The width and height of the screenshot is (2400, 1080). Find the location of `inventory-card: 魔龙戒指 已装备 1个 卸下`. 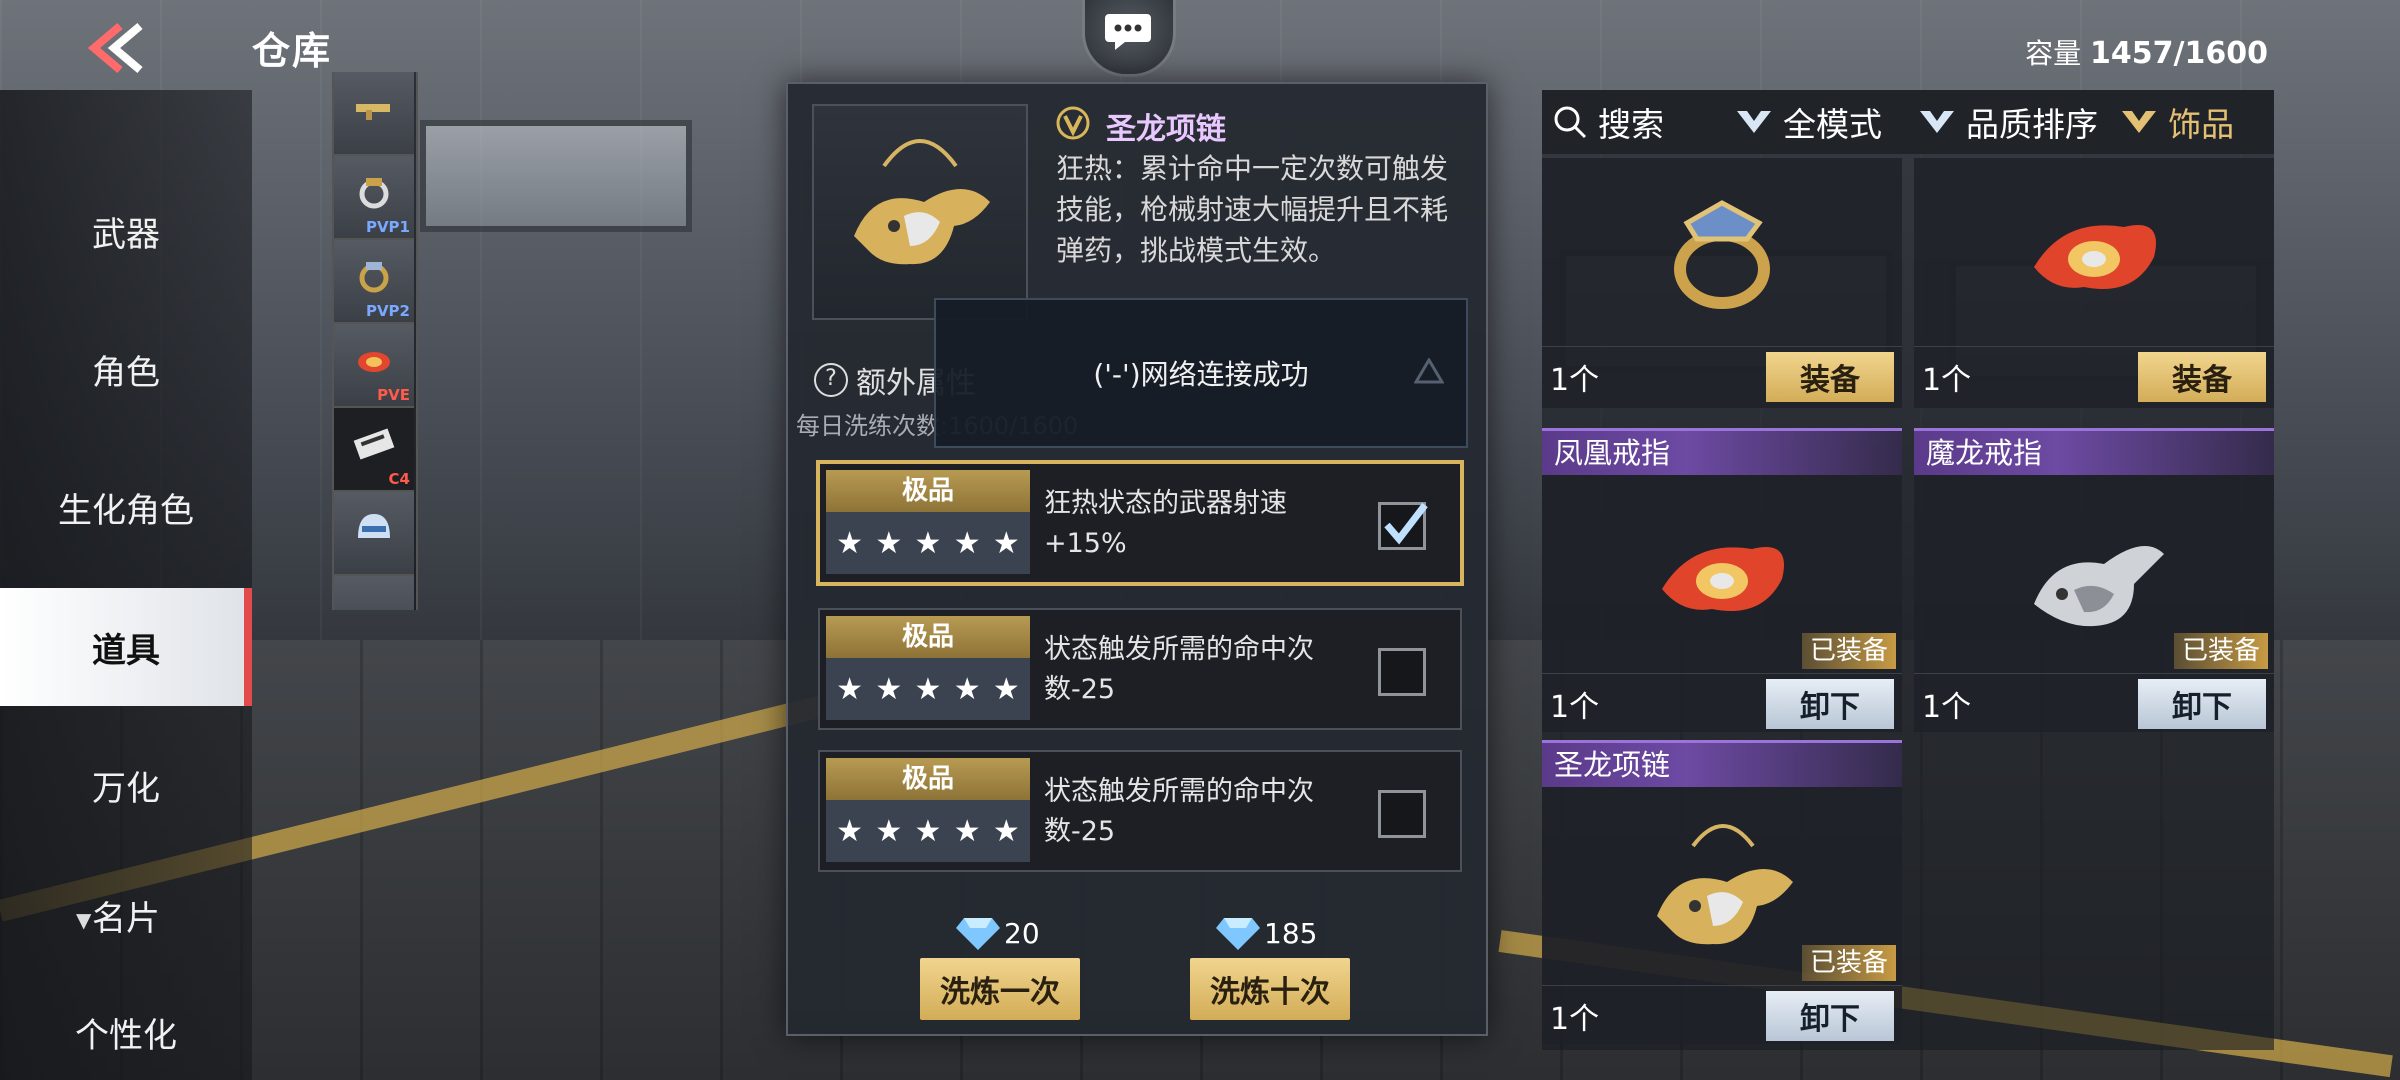

inventory-card: 魔龙戒指 已装备 1个 卸下 is located at coordinates (2094, 580).